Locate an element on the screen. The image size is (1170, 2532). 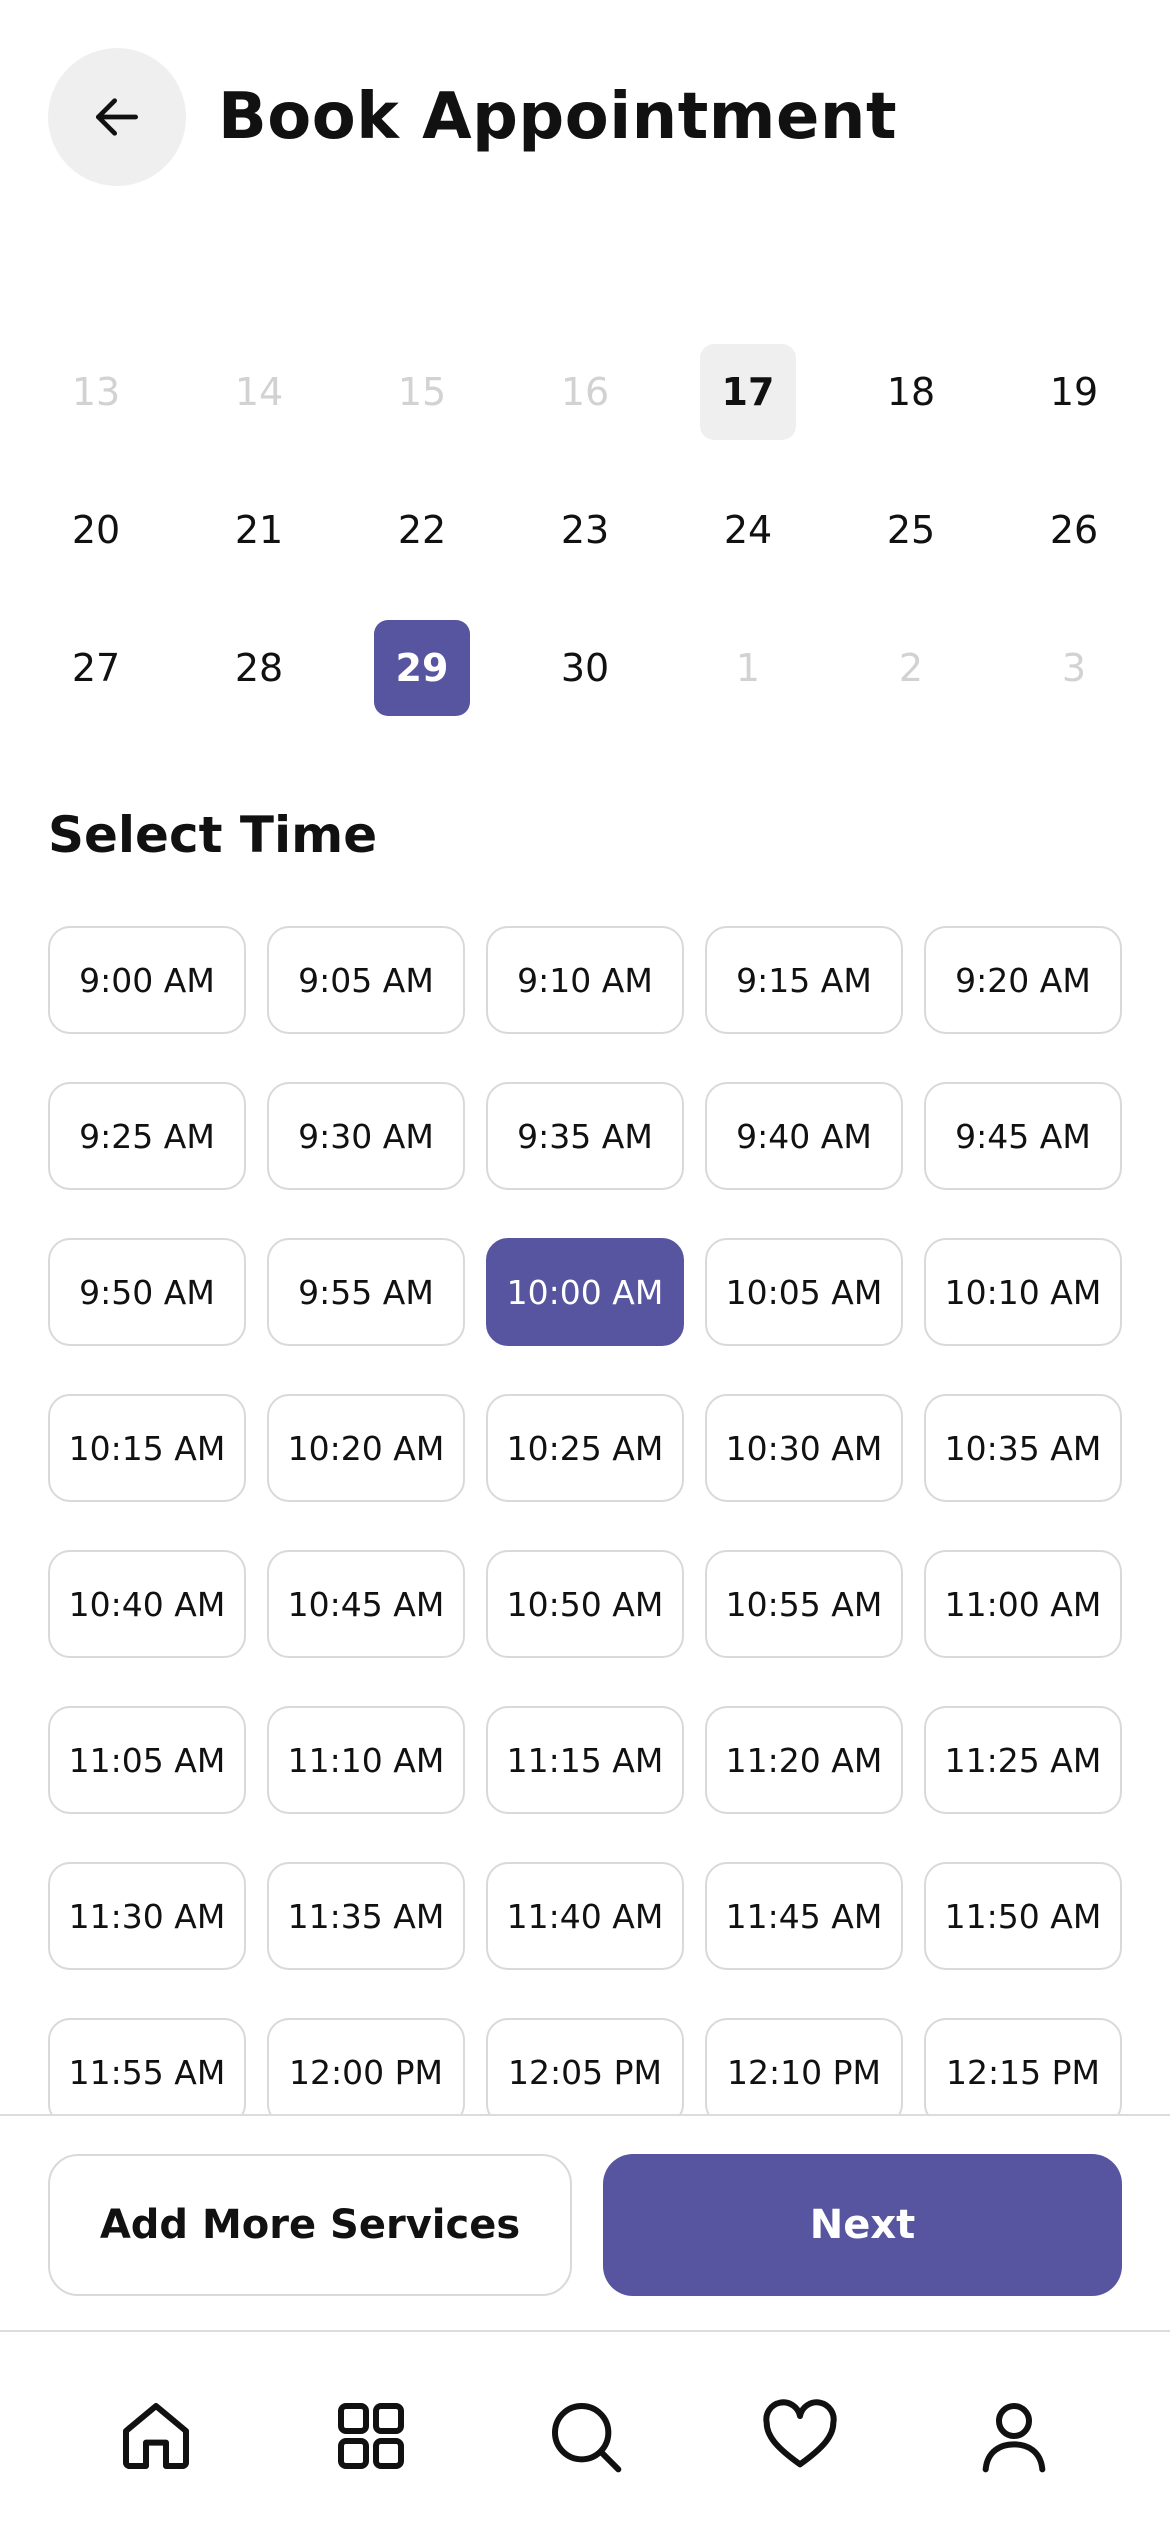
tab-profile is located at coordinates (1014, 2436).